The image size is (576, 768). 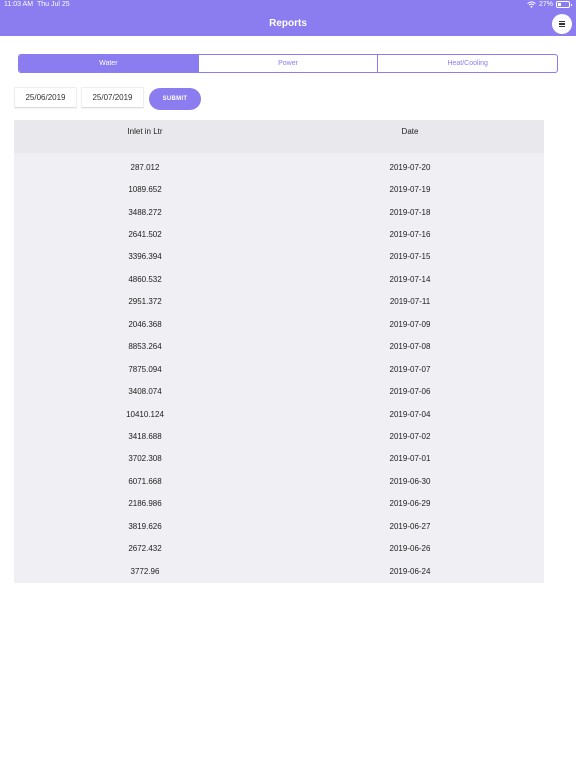 What do you see at coordinates (410, 571) in the screenshot?
I see `cell-date-value: 2019-06-24` at bounding box center [410, 571].